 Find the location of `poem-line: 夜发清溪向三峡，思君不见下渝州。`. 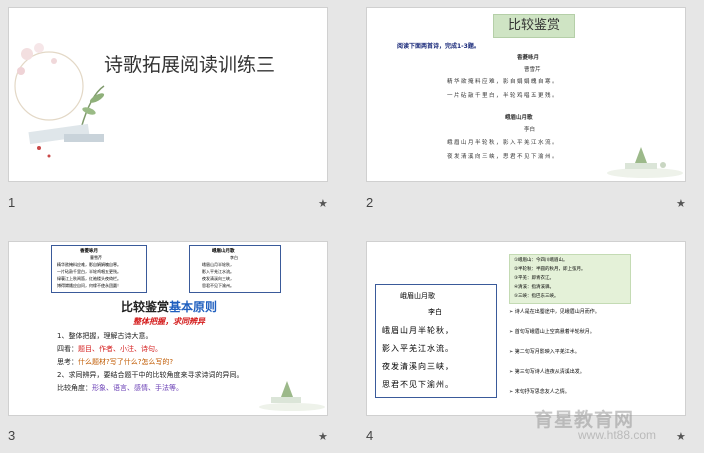

poem-line: 夜发清溪向三峡，思君不见下渝州。 is located at coordinates (503, 157).